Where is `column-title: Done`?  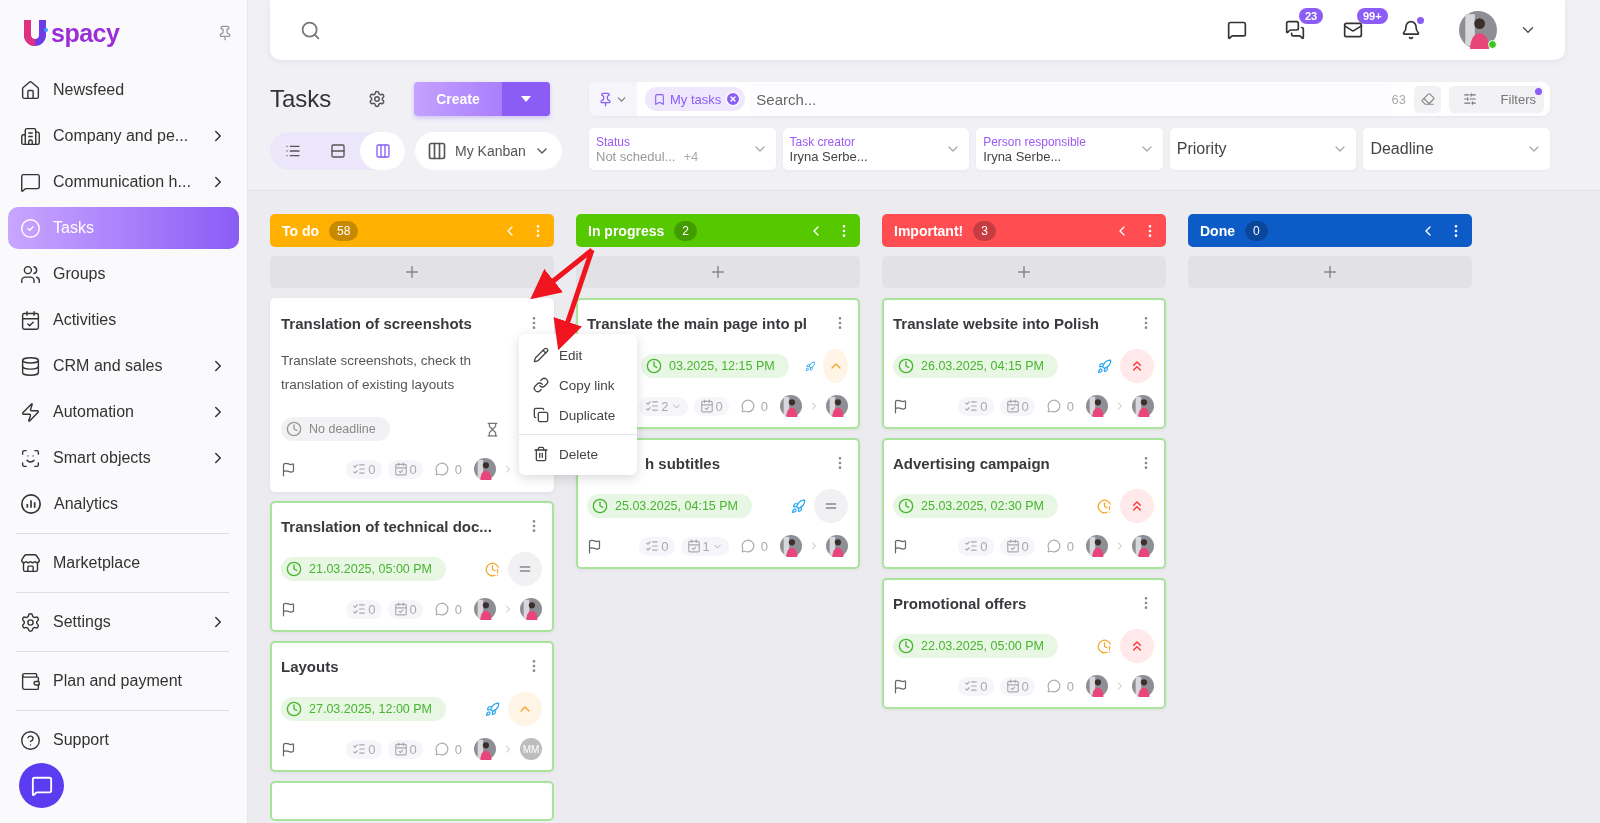 column-title: Done is located at coordinates (1217, 230).